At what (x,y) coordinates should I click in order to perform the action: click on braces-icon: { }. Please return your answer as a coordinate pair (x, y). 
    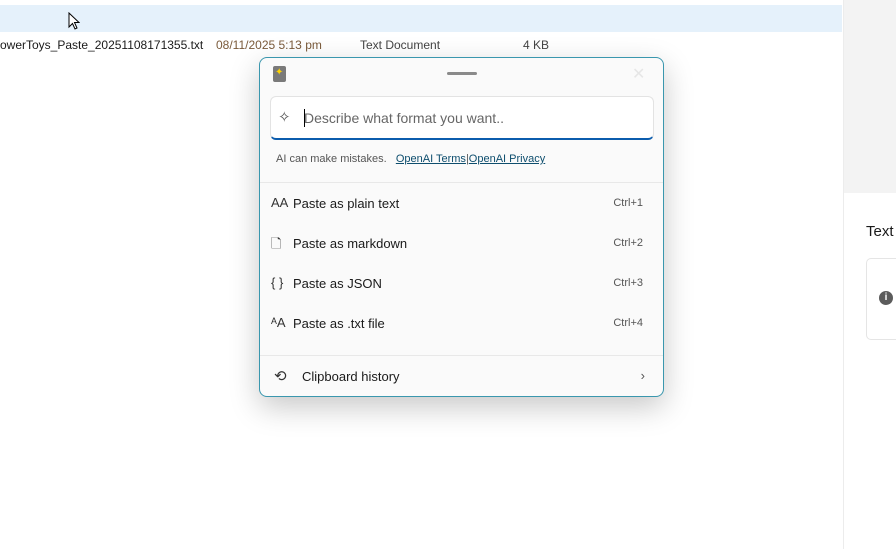
    Looking at the image, I should click on (277, 282).